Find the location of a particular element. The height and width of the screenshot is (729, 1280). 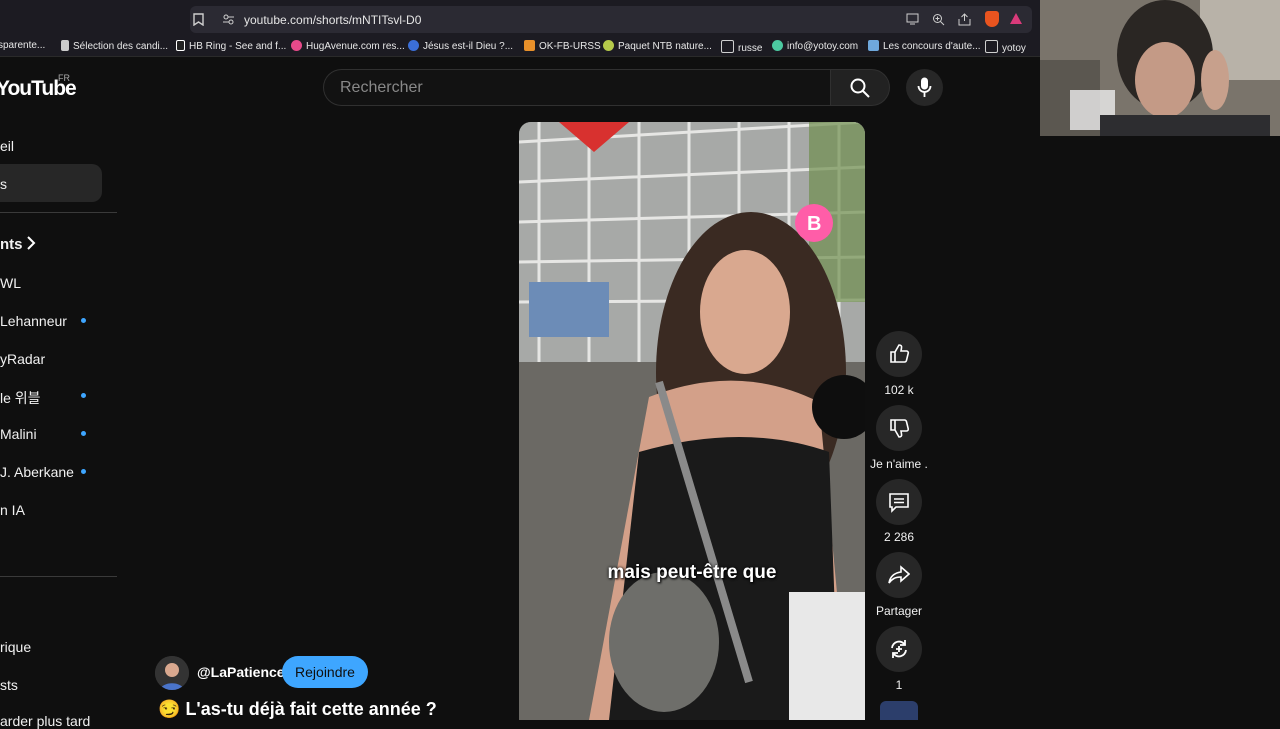

site-info-icon is located at coordinates (228, 20).